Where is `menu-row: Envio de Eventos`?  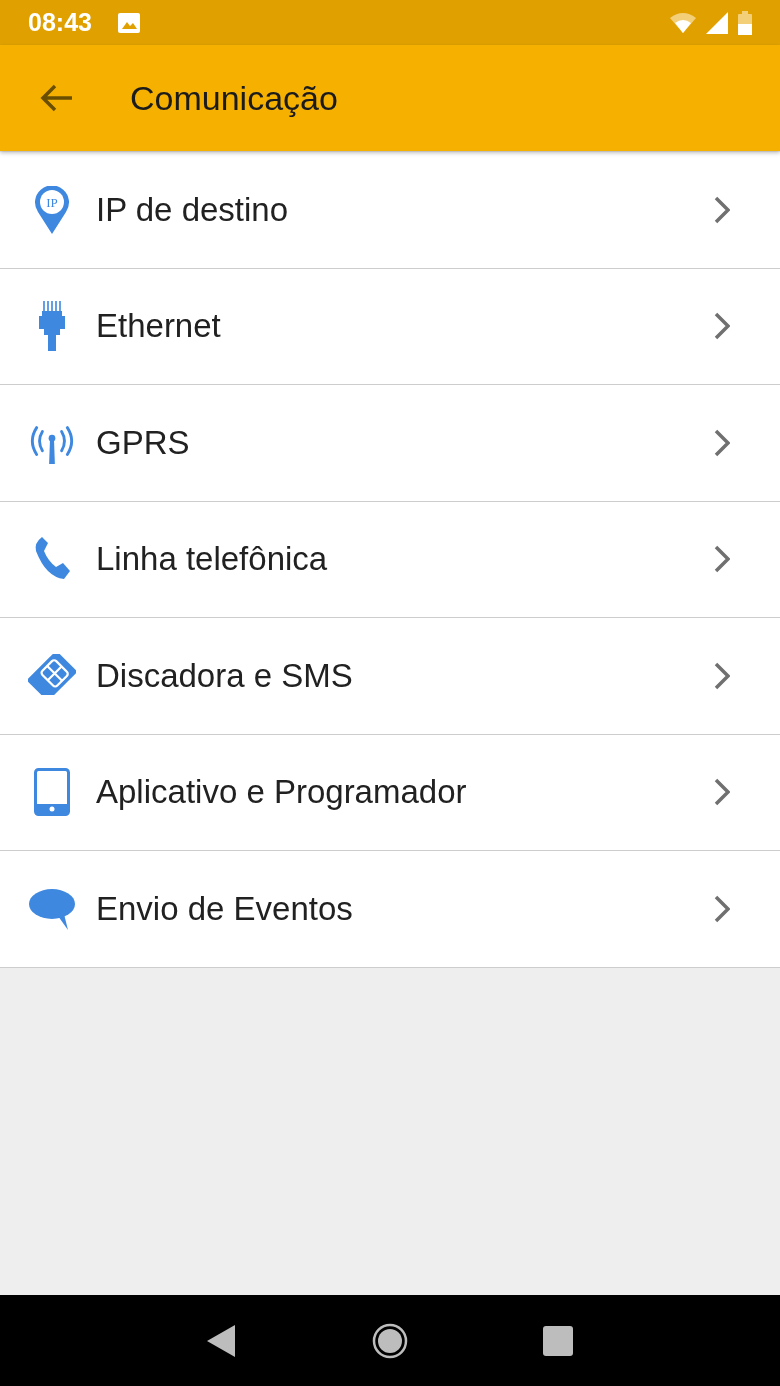
menu-row: Envio de Eventos is located at coordinates (390, 909).